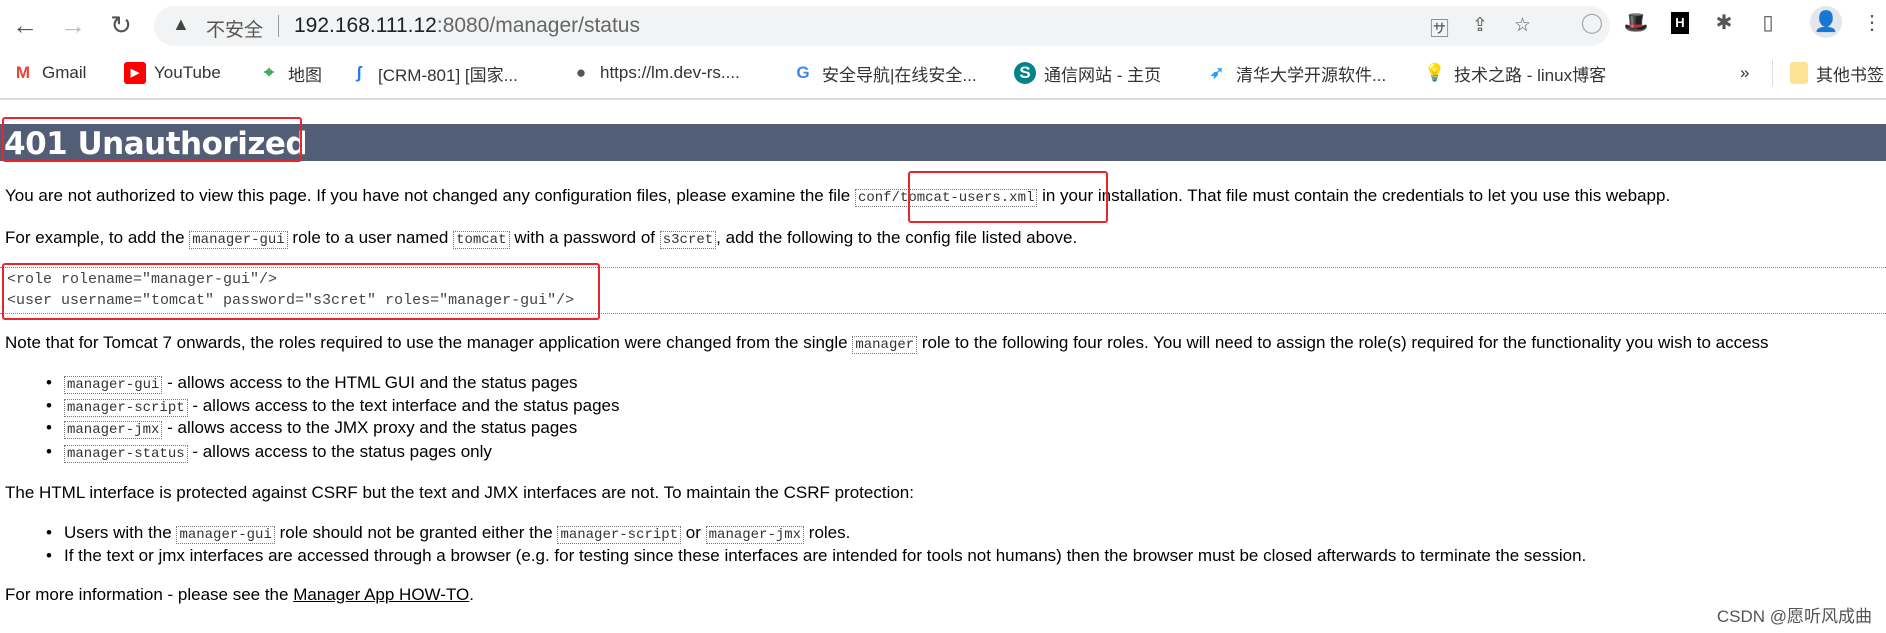 This screenshot has height=633, width=1886. Describe the element at coordinates (943, 267) in the screenshot. I see `pre-top-border` at that location.